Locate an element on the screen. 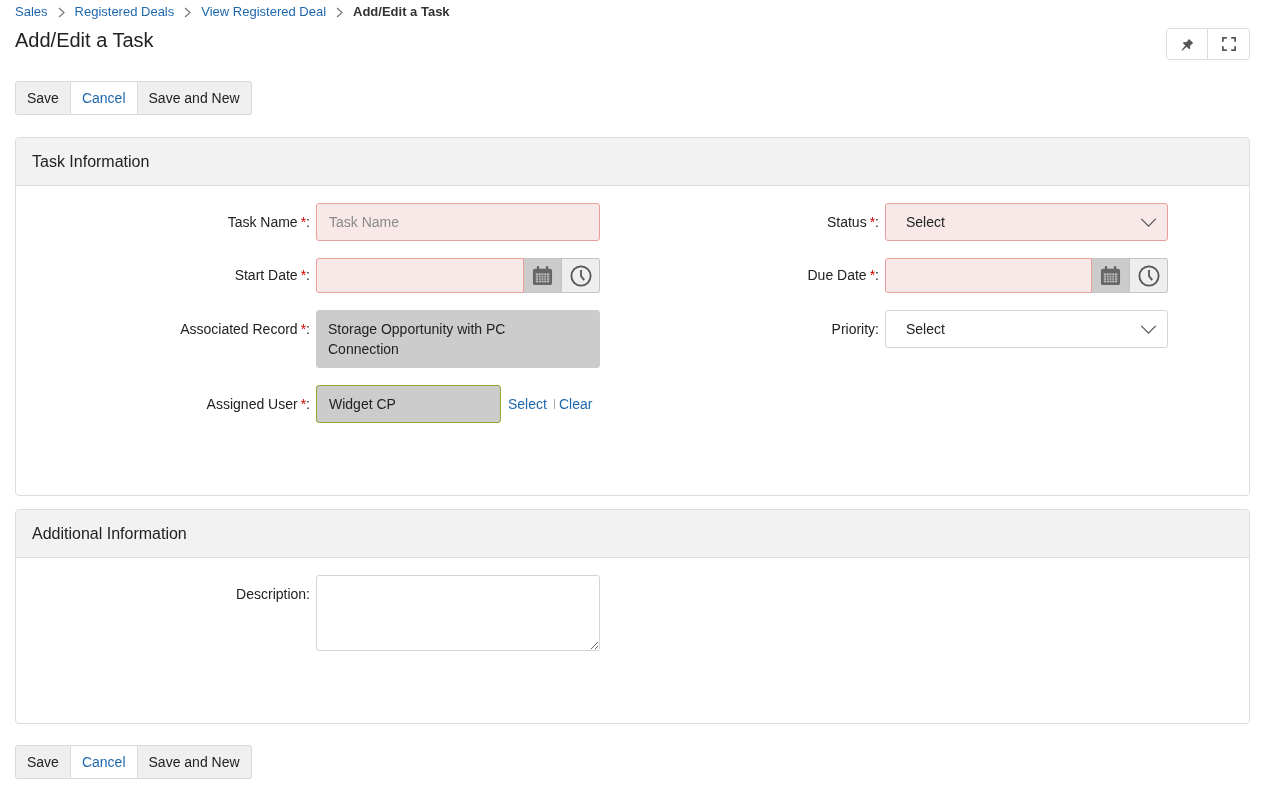 This screenshot has height=787, width=1265. link: Select is located at coordinates (527, 404).